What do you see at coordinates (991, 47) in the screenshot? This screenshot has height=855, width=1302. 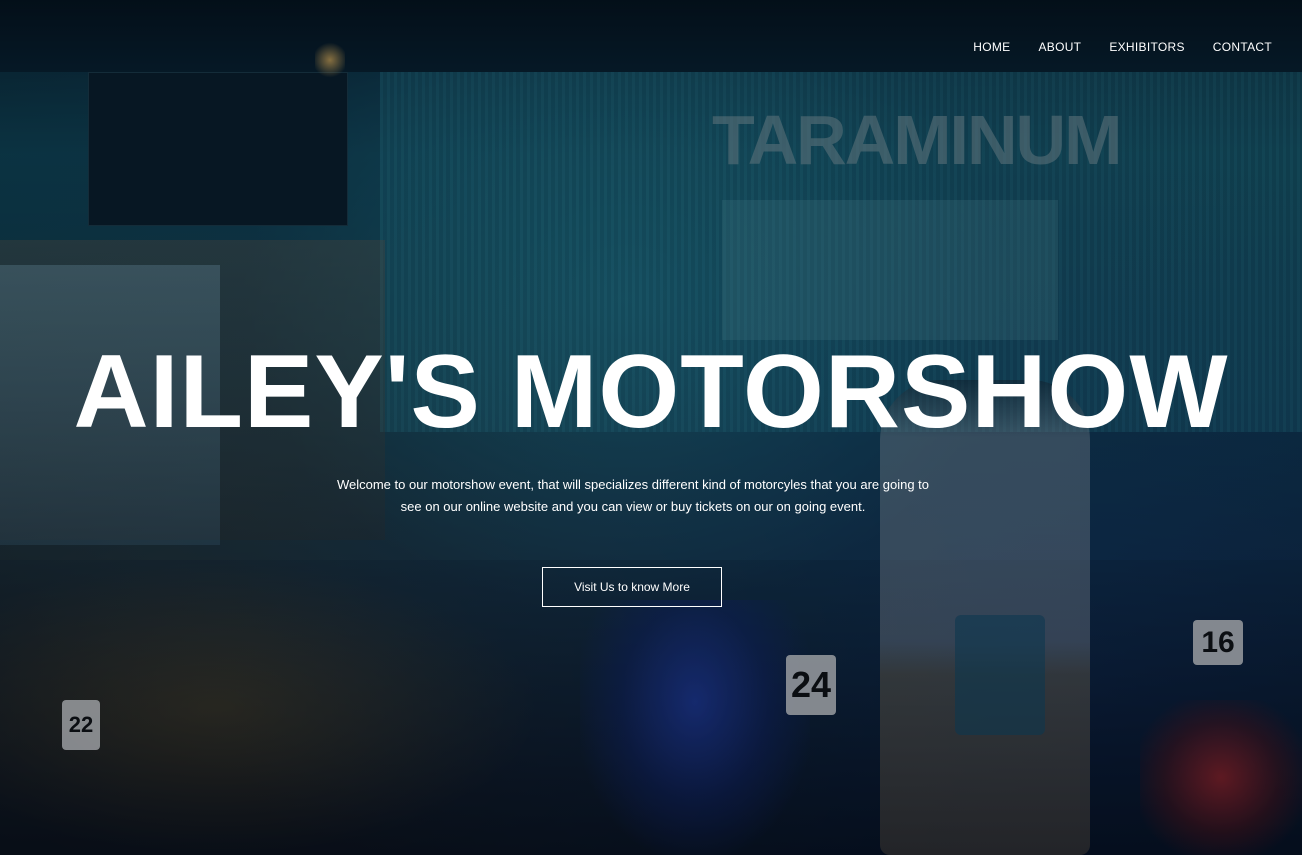 I see `nav-home: HOME` at bounding box center [991, 47].